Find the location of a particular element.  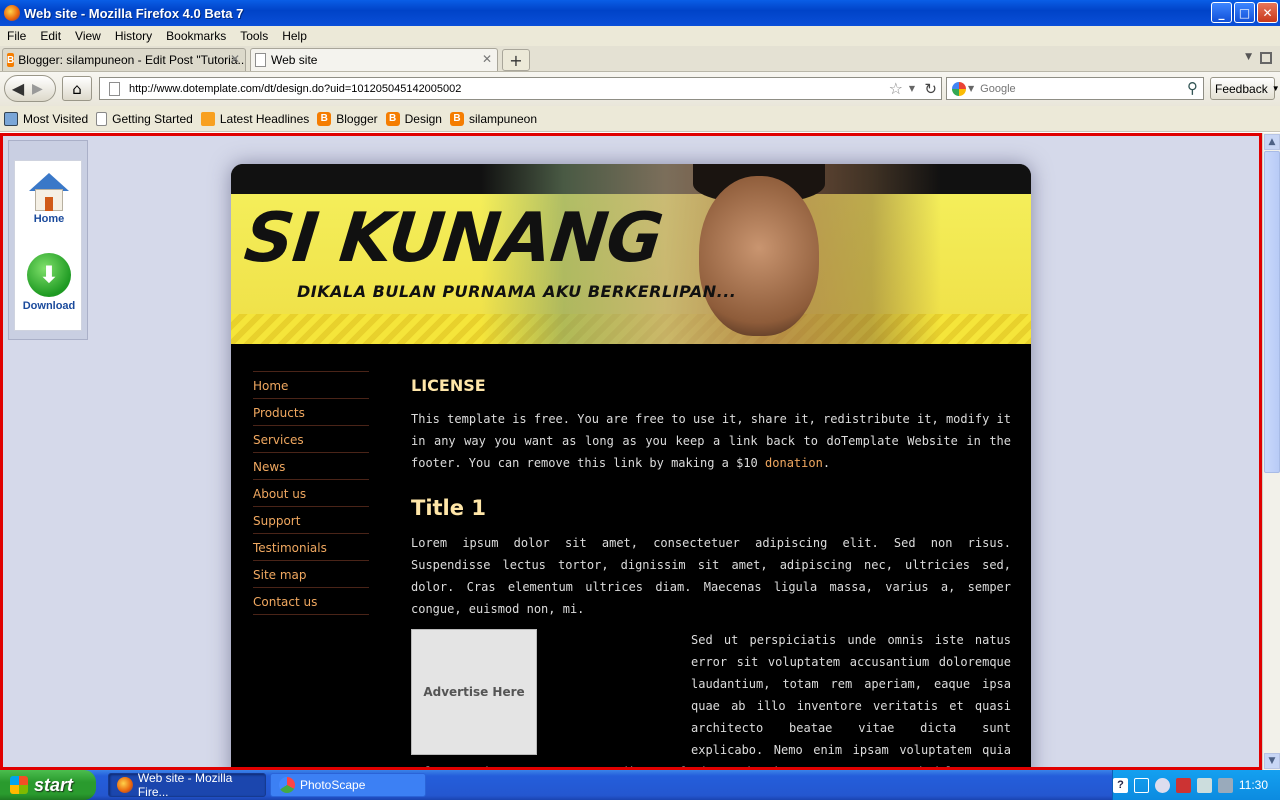

bookmark-silampuneon: Bsilampuneon is located at coordinates (493, 118).